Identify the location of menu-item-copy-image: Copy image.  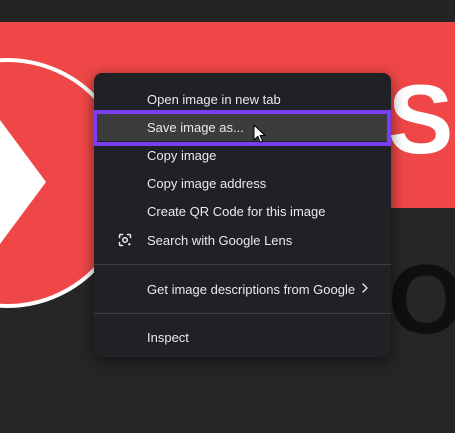
(242, 155).